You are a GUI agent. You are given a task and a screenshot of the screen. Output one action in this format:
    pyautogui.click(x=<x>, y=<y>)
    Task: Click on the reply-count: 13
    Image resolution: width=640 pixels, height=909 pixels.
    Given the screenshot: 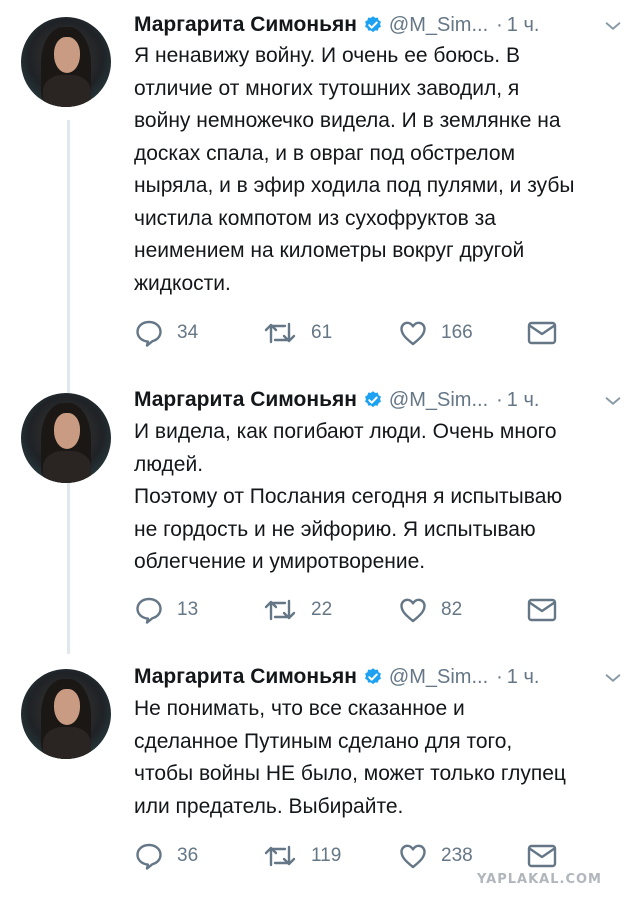 What is the action you would take?
    pyautogui.click(x=188, y=609)
    